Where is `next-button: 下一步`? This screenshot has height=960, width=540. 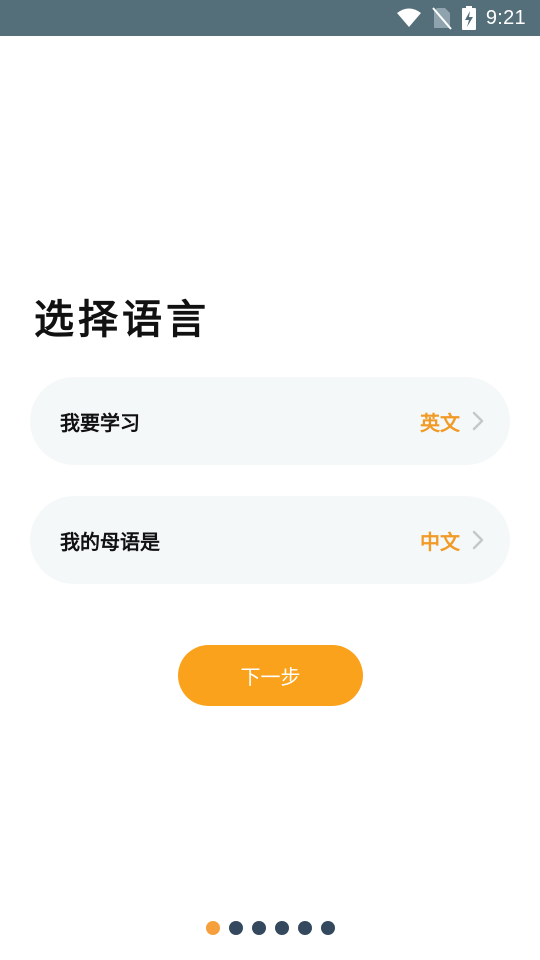 next-button: 下一步 is located at coordinates (270, 675).